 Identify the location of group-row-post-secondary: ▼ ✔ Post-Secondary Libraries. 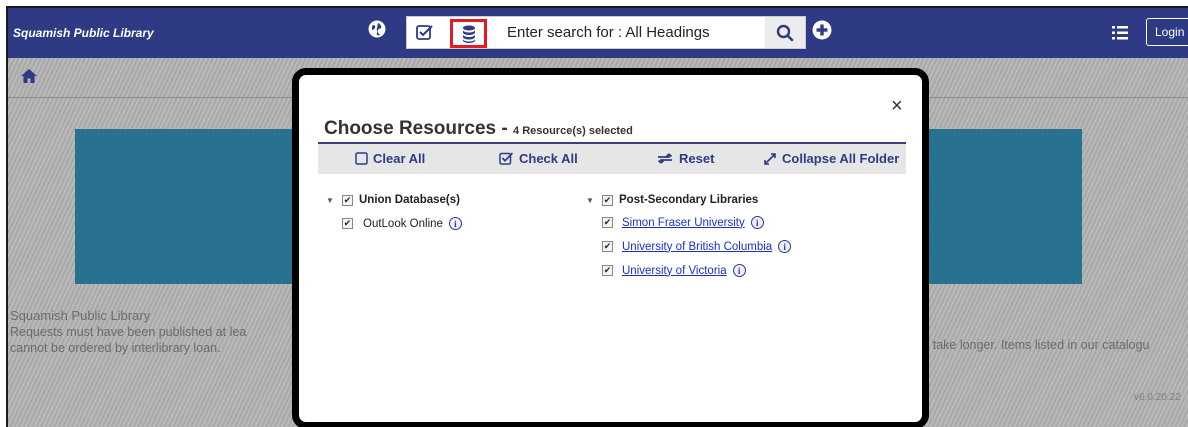
(672, 200).